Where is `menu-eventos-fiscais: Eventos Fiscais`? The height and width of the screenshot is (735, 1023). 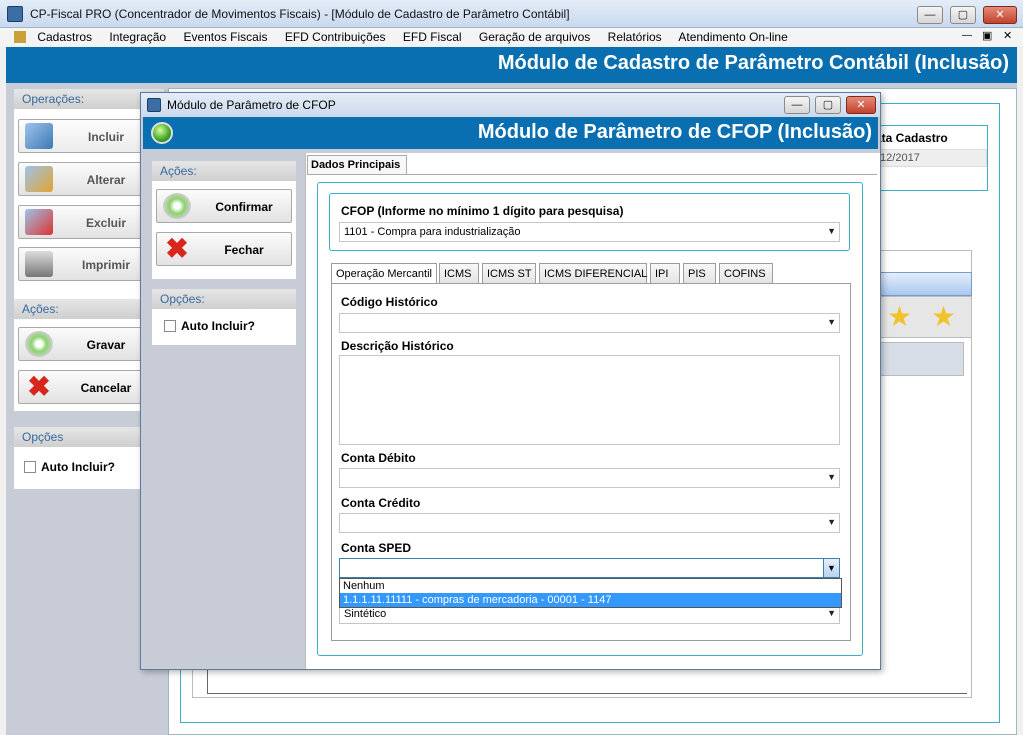
menu-eventos-fiscais: Eventos Fiscais is located at coordinates (225, 37).